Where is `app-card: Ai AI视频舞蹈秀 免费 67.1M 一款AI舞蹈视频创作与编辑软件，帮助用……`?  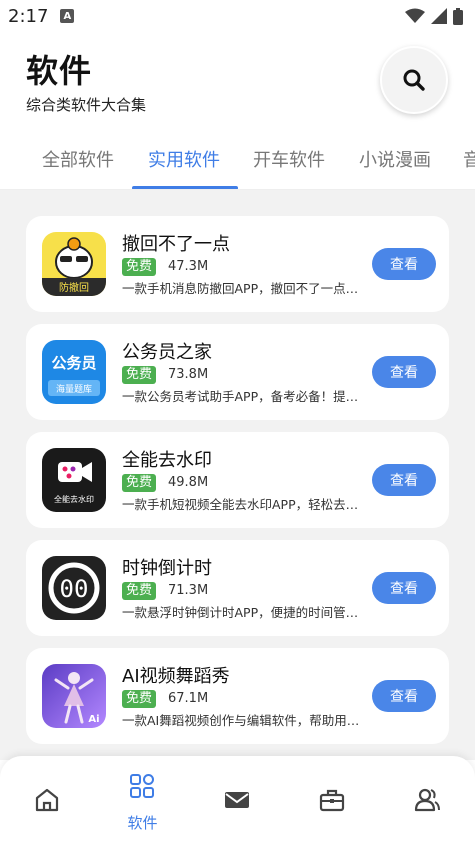
app-card: Ai AI视频舞蹈秀 免费 67.1M 一款AI舞蹈视频创作与编辑软件，帮助用…… is located at coordinates (237, 696).